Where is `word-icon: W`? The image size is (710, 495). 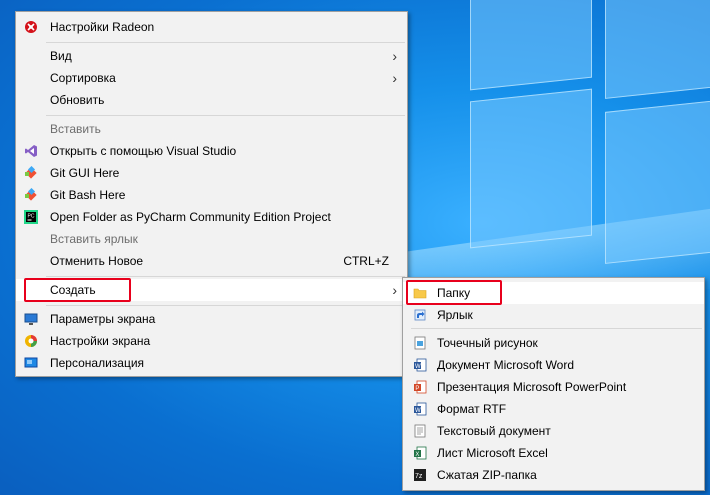 word-icon: W is located at coordinates (420, 365).